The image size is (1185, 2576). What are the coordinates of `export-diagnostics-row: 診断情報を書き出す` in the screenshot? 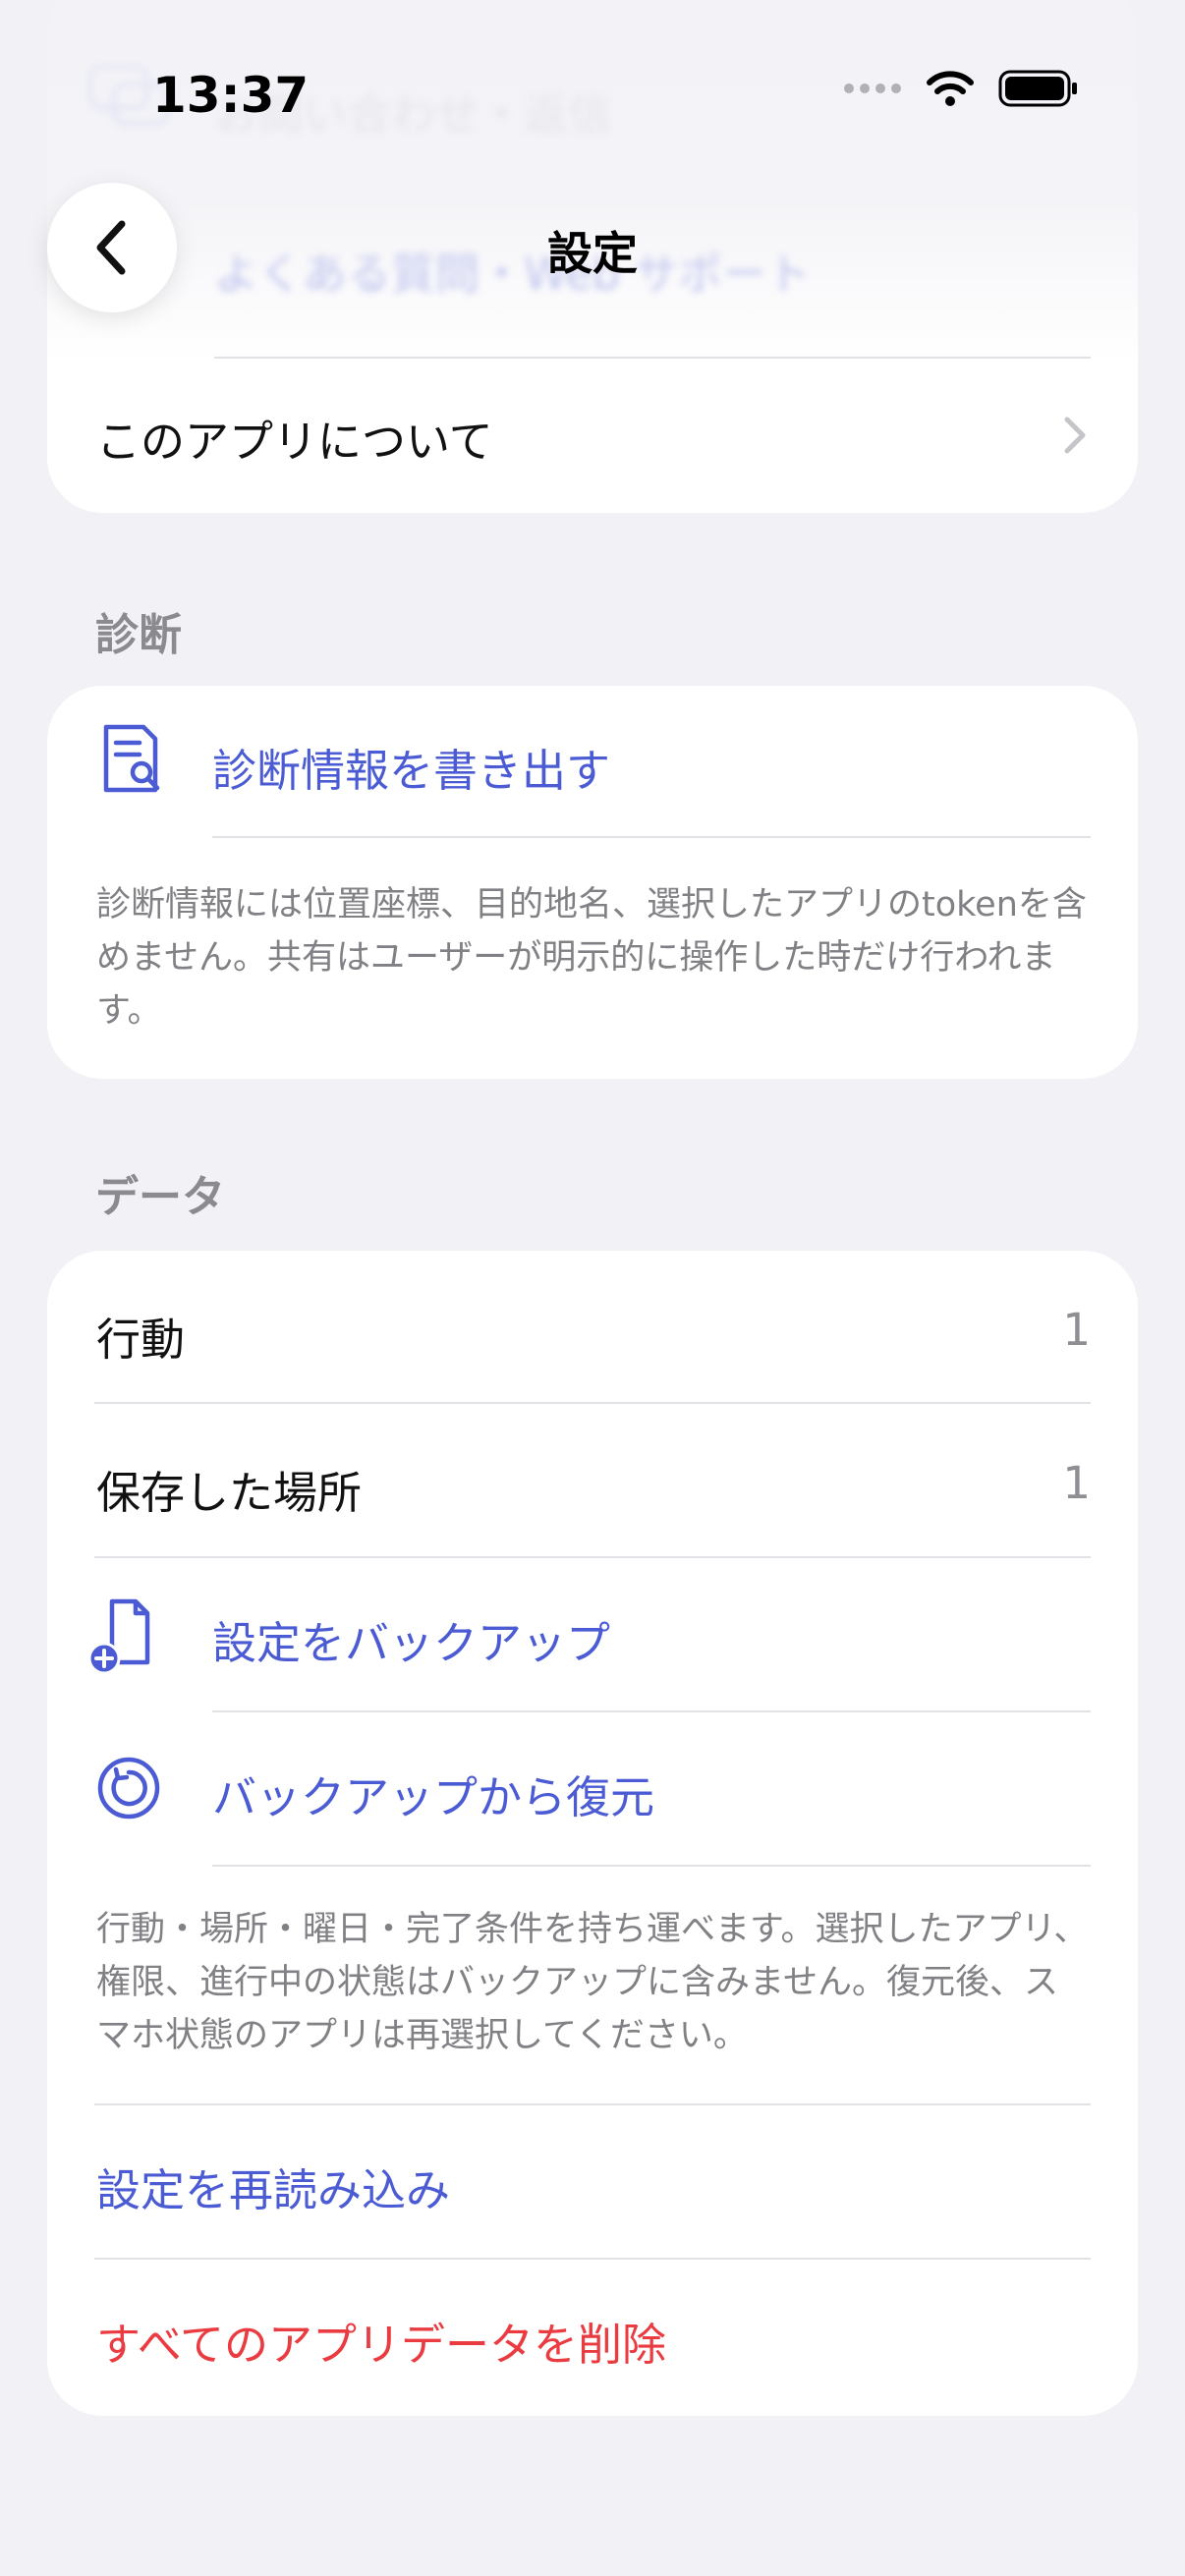 It's located at (592, 762).